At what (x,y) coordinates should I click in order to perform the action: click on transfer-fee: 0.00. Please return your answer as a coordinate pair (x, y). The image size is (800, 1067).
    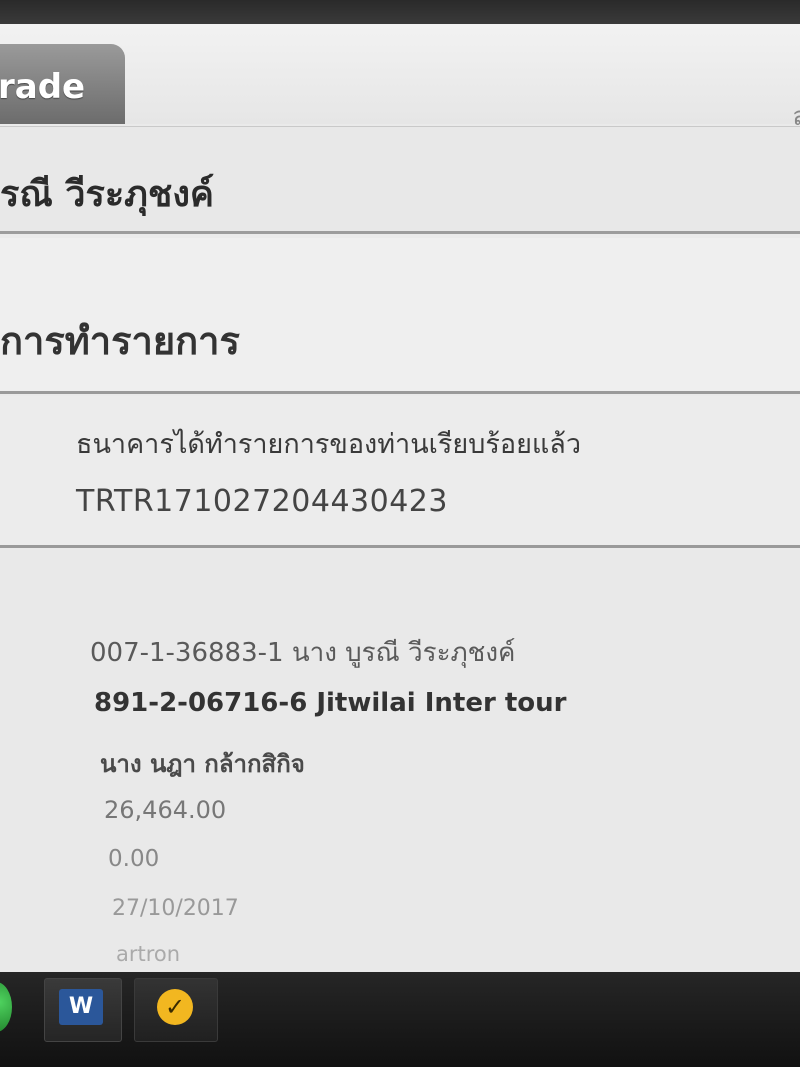
    Looking at the image, I should click on (134, 859).